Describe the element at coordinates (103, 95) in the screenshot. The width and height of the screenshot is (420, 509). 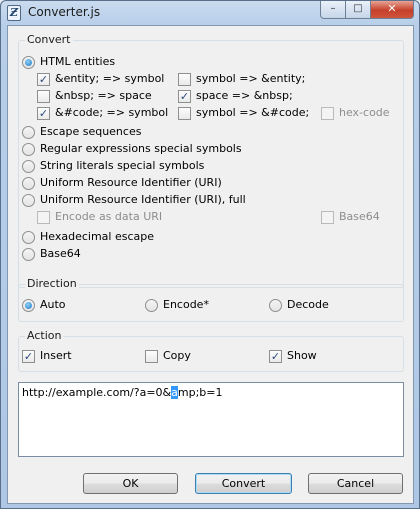
I see `checkbox-label: &nbsp; => space` at that location.